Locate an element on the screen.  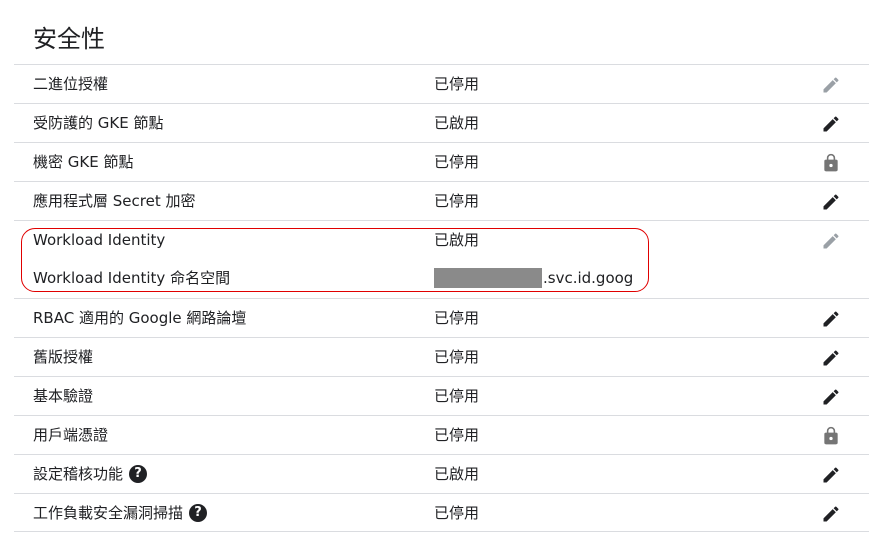
table-row-basic-authentication: 基本驗證 已停用 is located at coordinates (441, 395).